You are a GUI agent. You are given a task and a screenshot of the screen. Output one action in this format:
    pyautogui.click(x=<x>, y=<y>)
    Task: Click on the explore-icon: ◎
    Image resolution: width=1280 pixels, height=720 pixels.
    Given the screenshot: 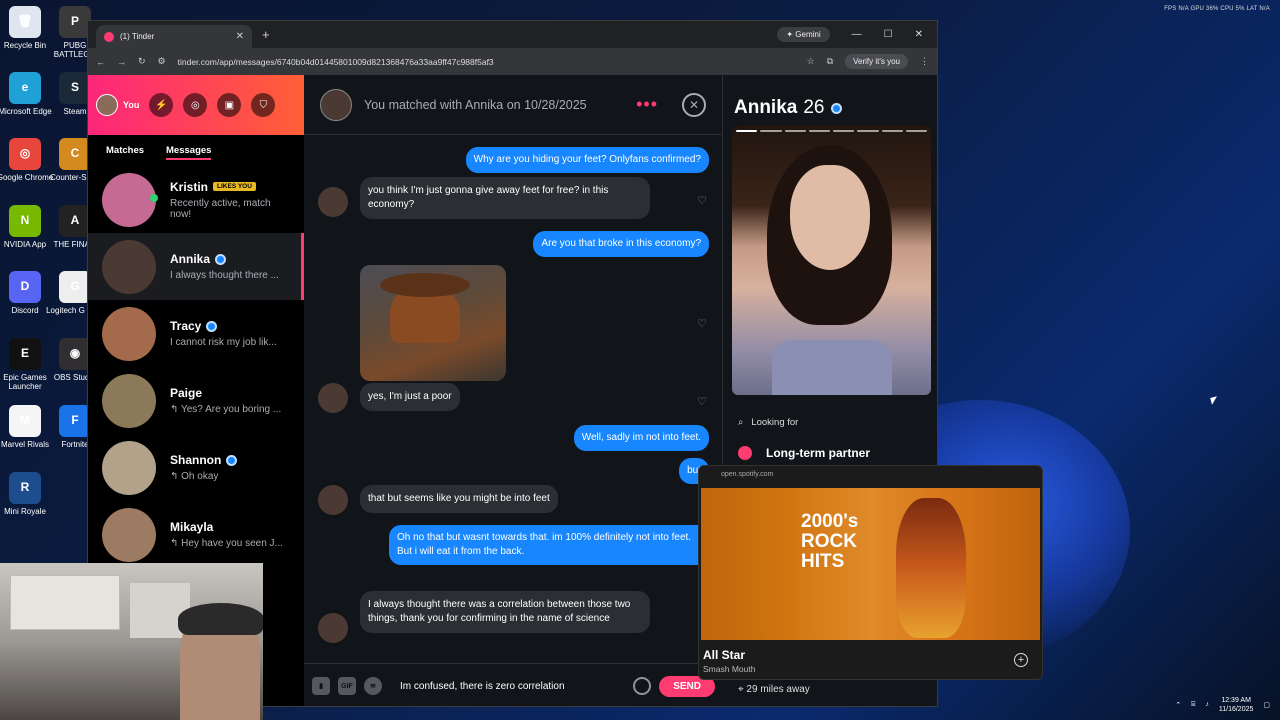 What is the action you would take?
    pyautogui.click(x=195, y=105)
    